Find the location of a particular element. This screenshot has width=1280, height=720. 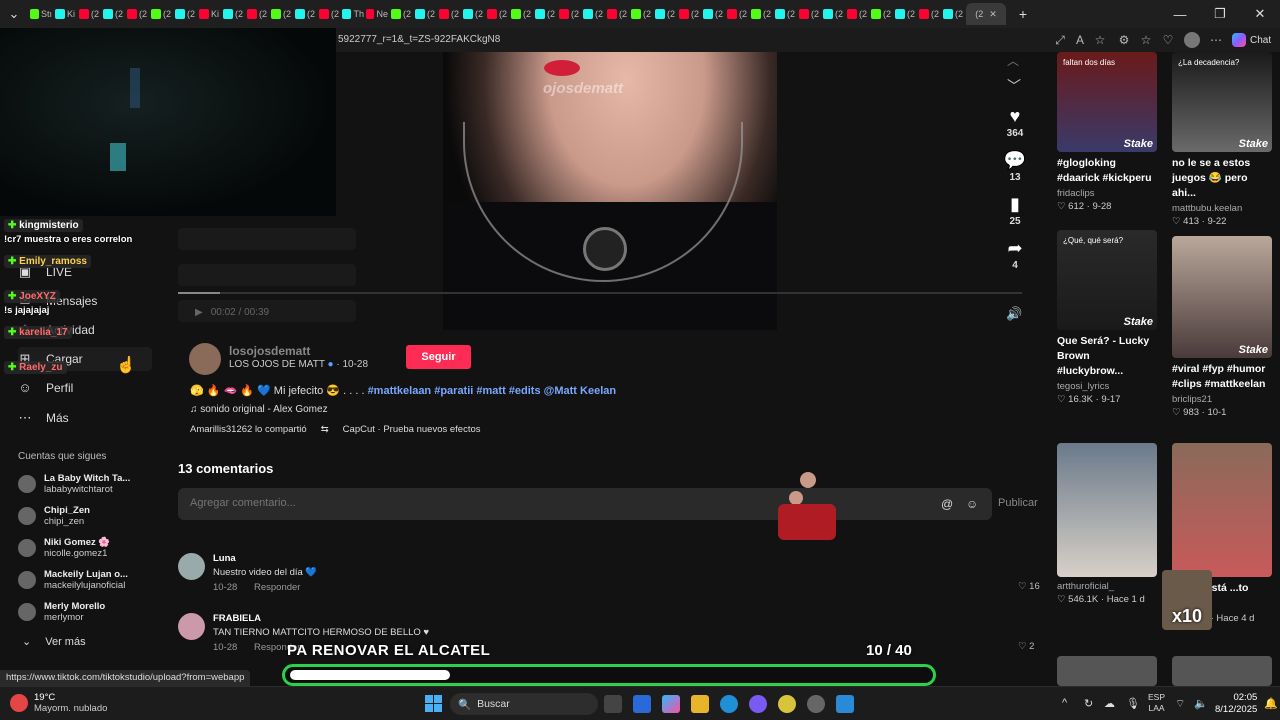

video-player: ojosdematt is located at coordinates (610, 191).